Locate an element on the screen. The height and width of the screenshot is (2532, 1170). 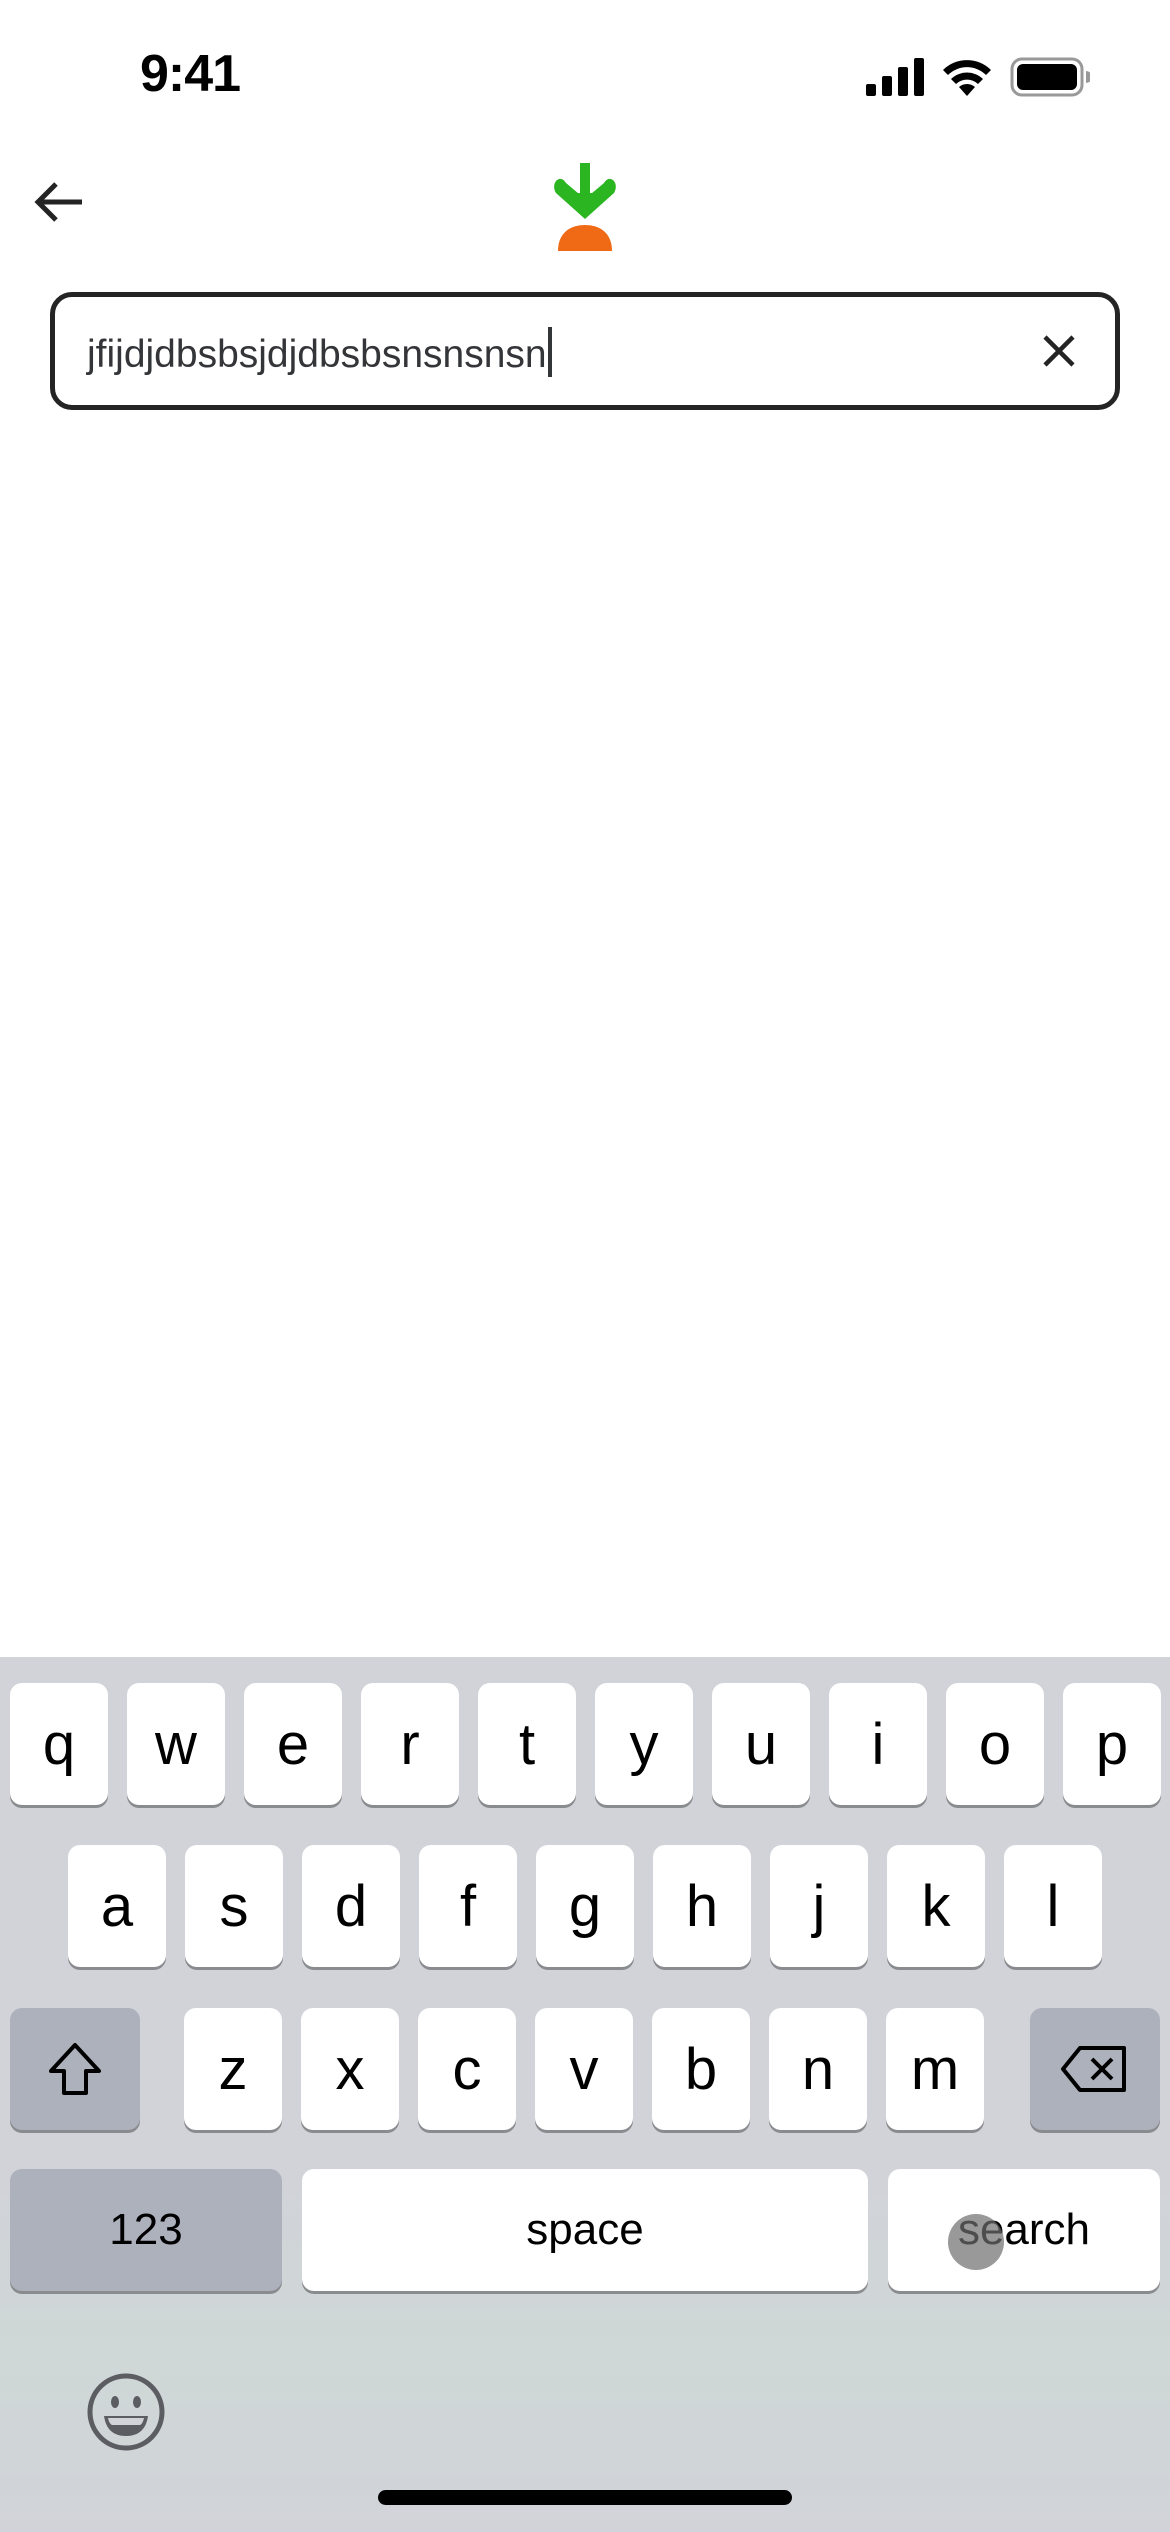
touch-indicator is located at coordinates (976, 2242).